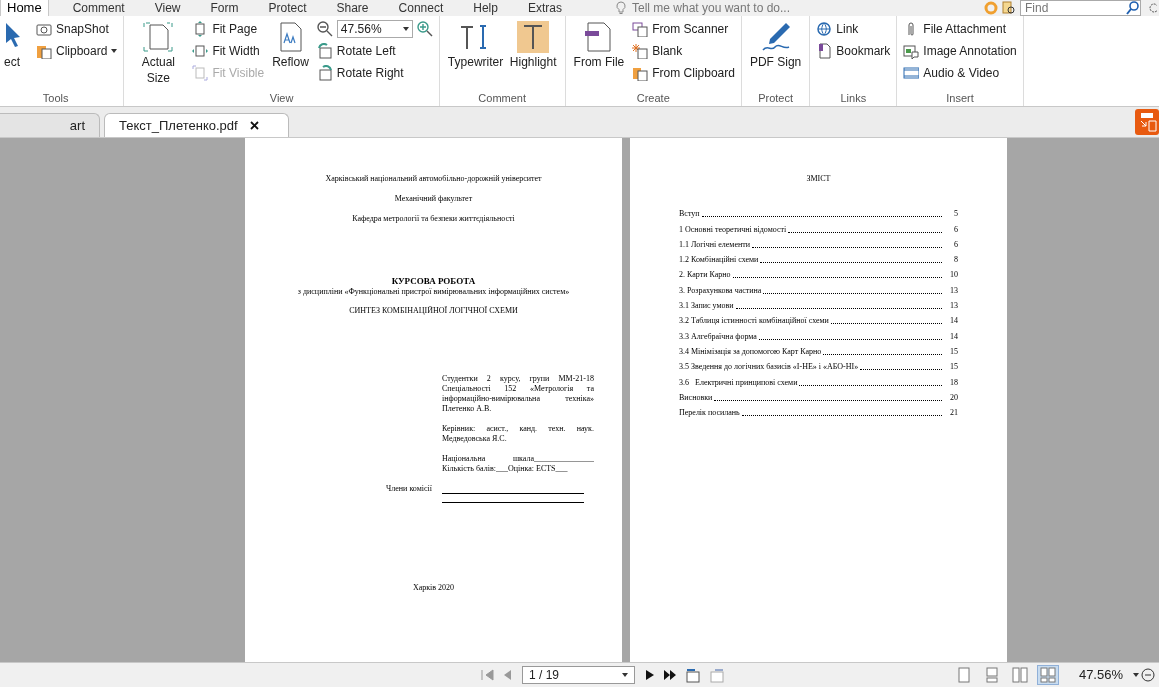  Describe the element at coordinates (473, 45) in the screenshot. I see `ribbon-button: Typewriter` at that location.